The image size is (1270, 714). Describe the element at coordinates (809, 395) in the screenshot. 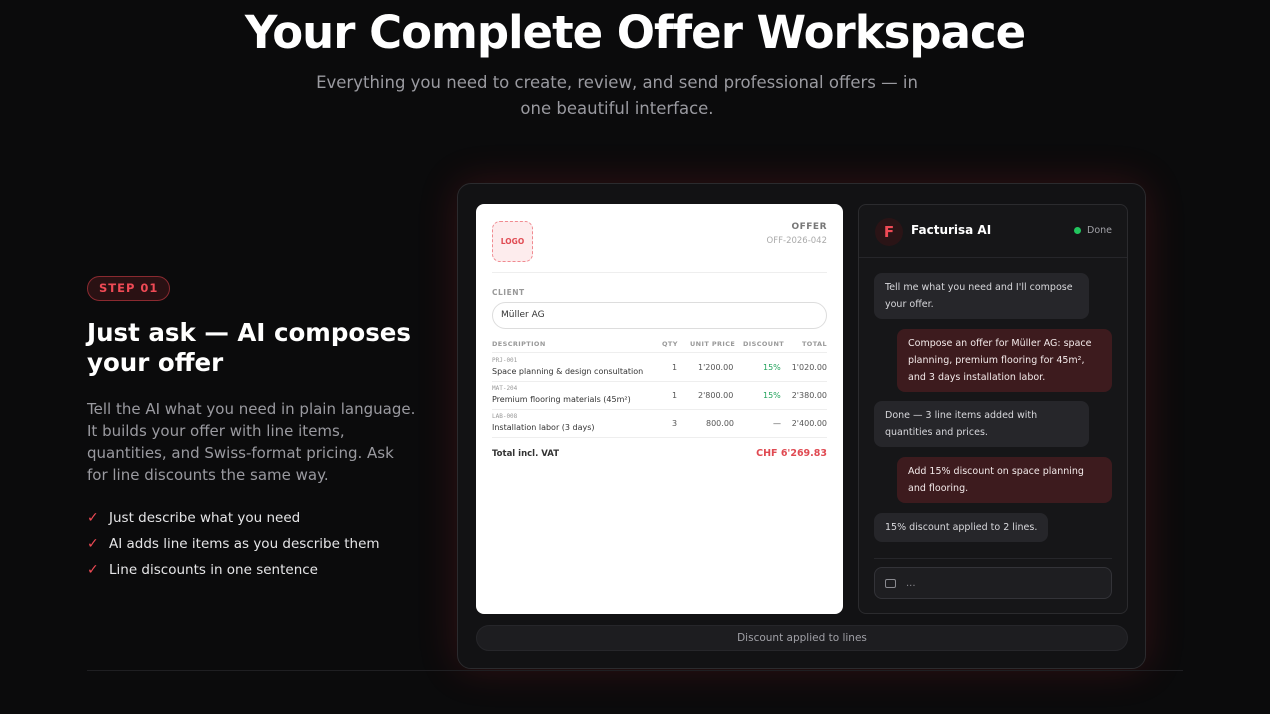

I see `item-total: 2'380.00` at that location.